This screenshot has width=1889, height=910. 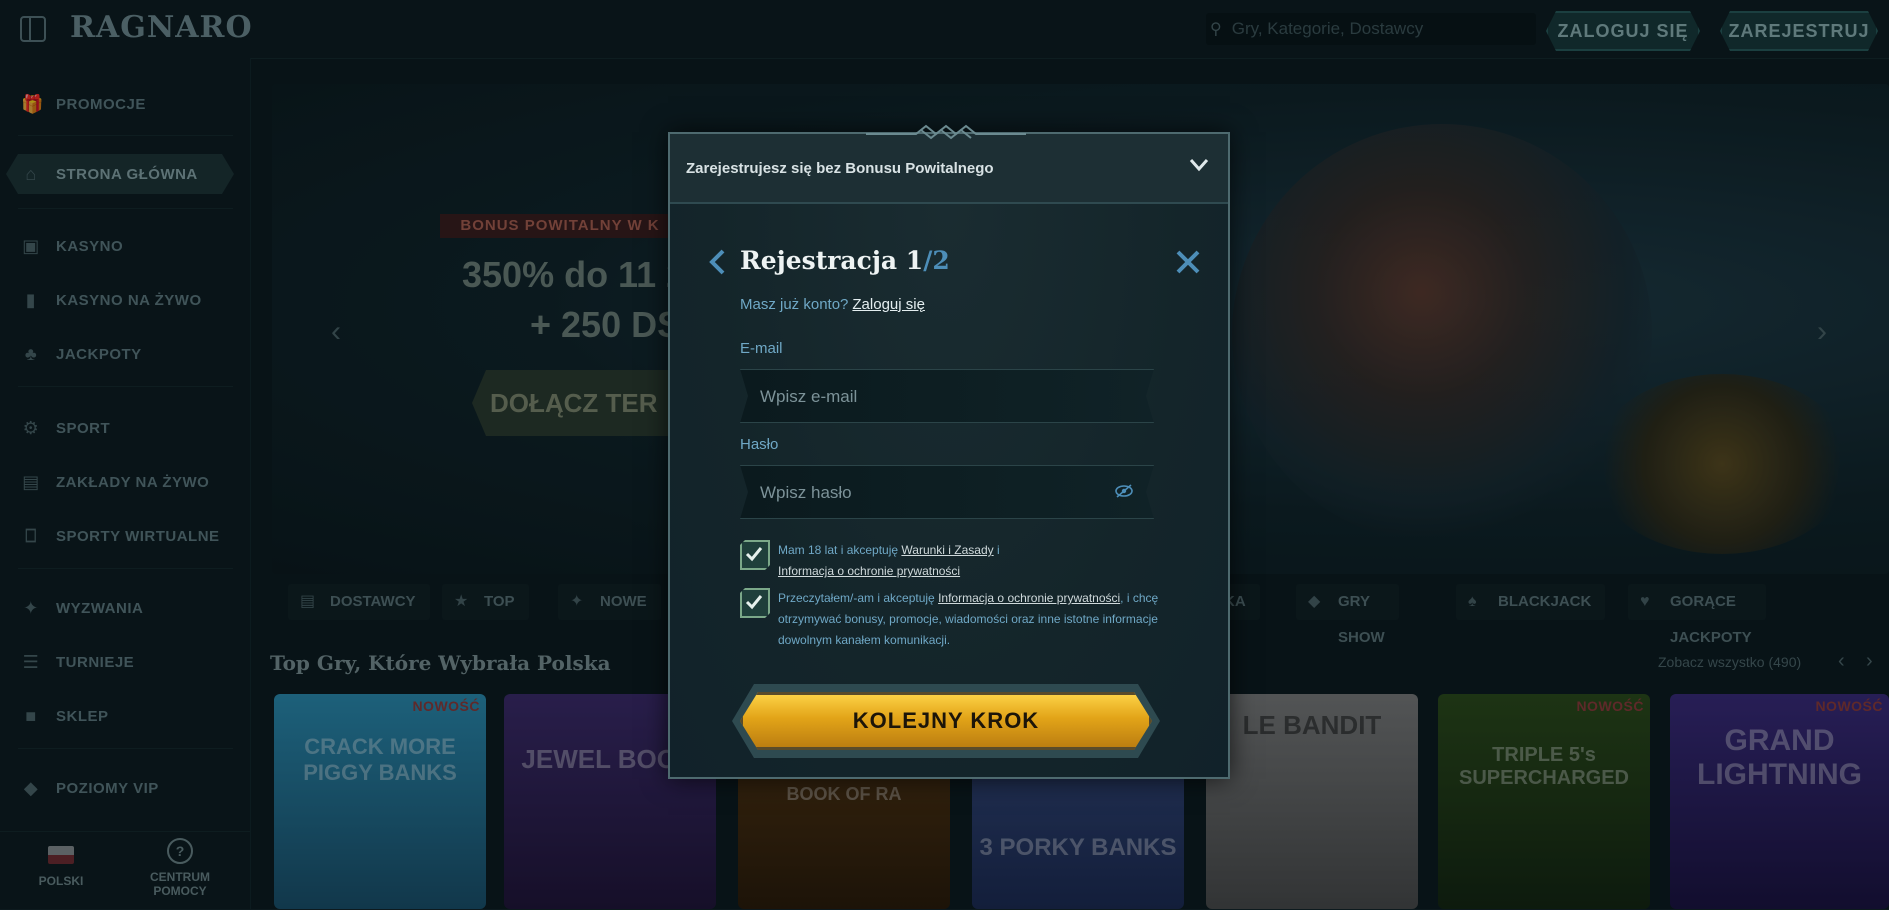 I want to click on back-arrow-icon, so click(x=717, y=262).